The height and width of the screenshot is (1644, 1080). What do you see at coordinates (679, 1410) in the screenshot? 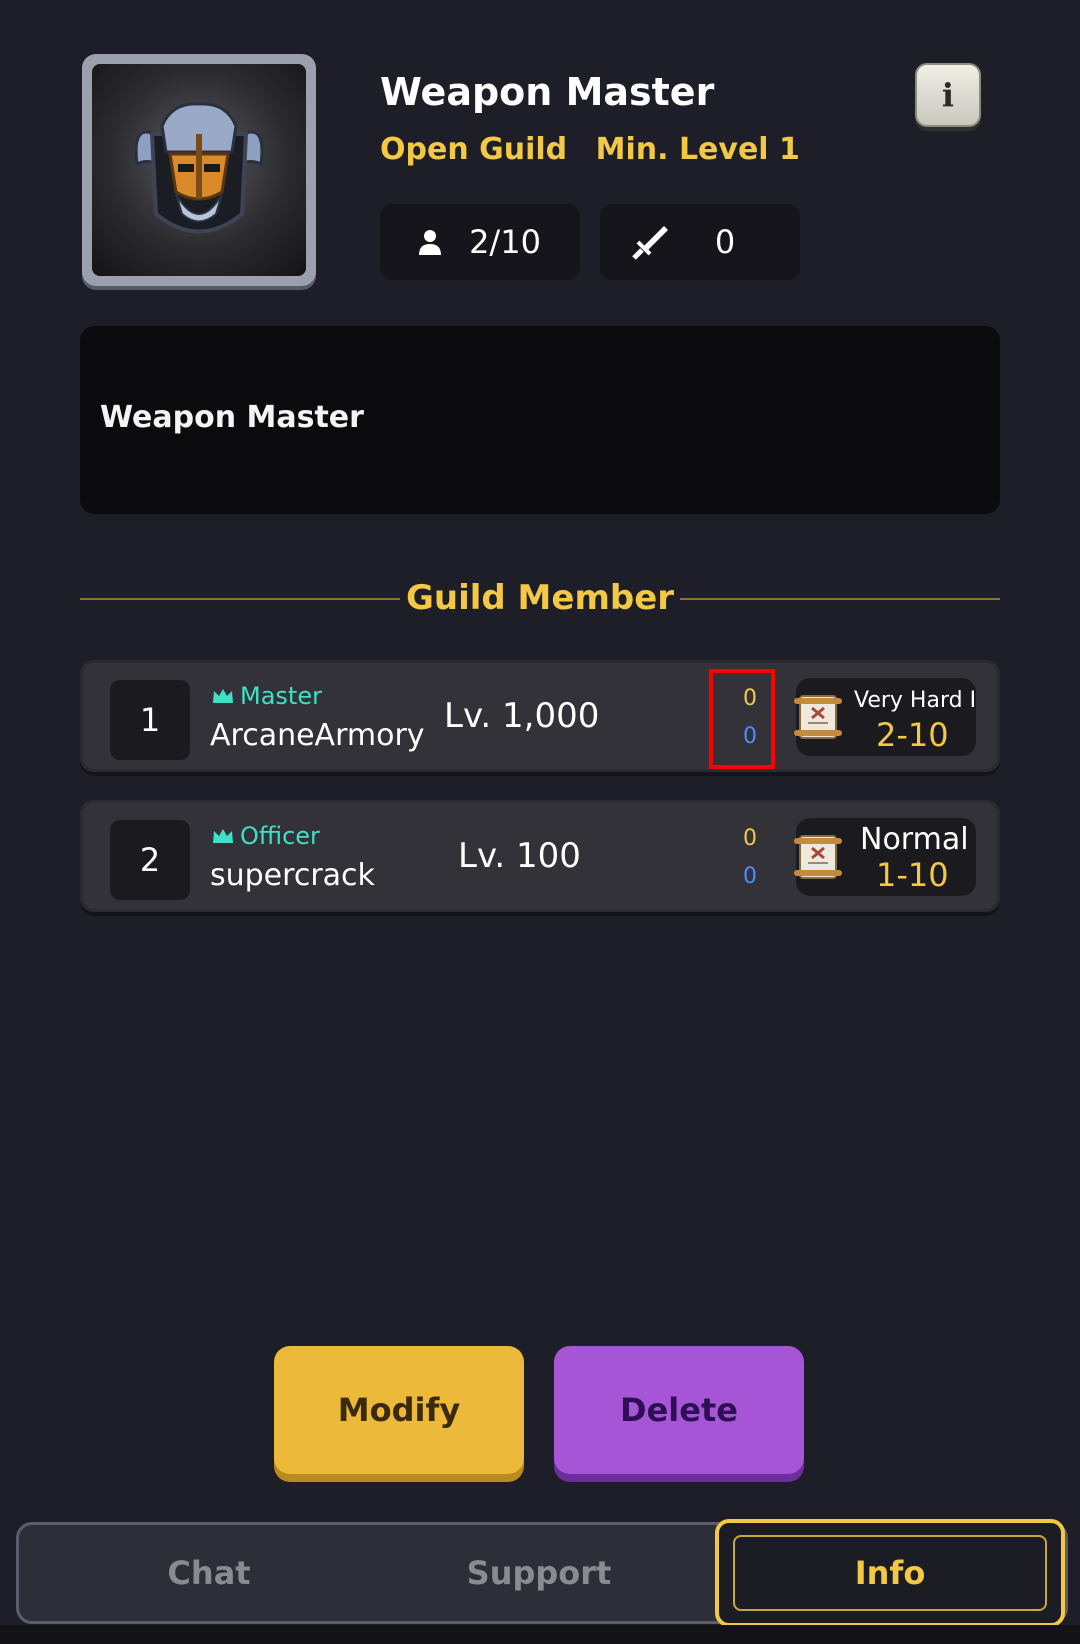
I see `delete-button: Delete` at bounding box center [679, 1410].